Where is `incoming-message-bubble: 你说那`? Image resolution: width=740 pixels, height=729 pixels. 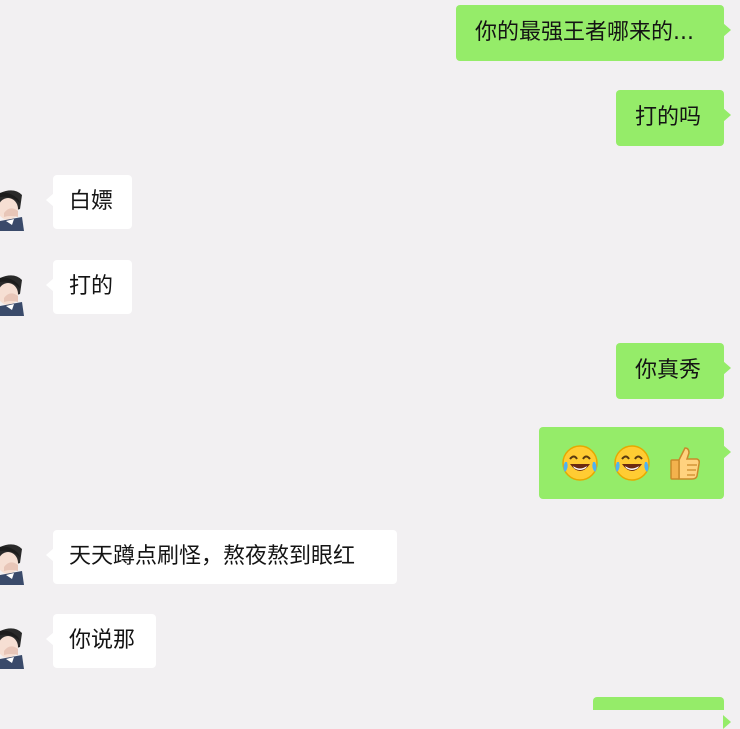
incoming-message-bubble: 你说那 is located at coordinates (101, 641).